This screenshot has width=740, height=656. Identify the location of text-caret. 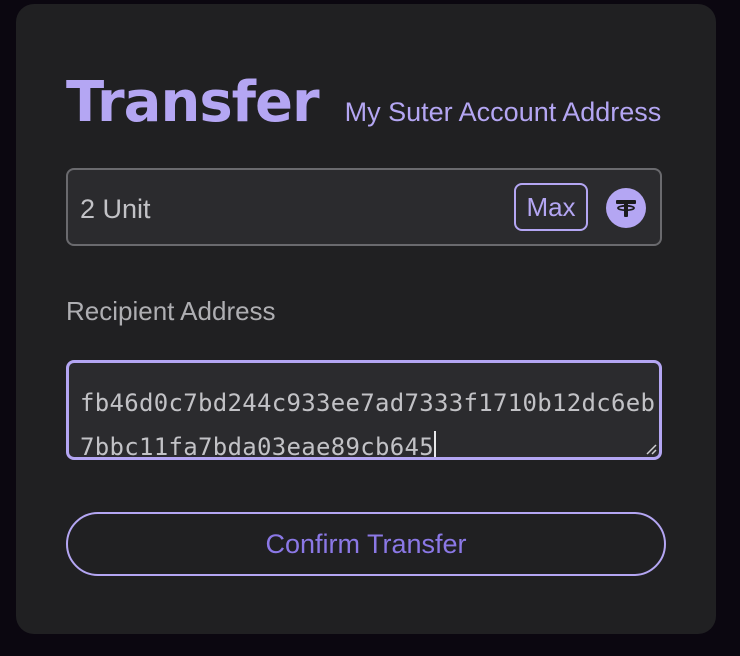
(434, 444).